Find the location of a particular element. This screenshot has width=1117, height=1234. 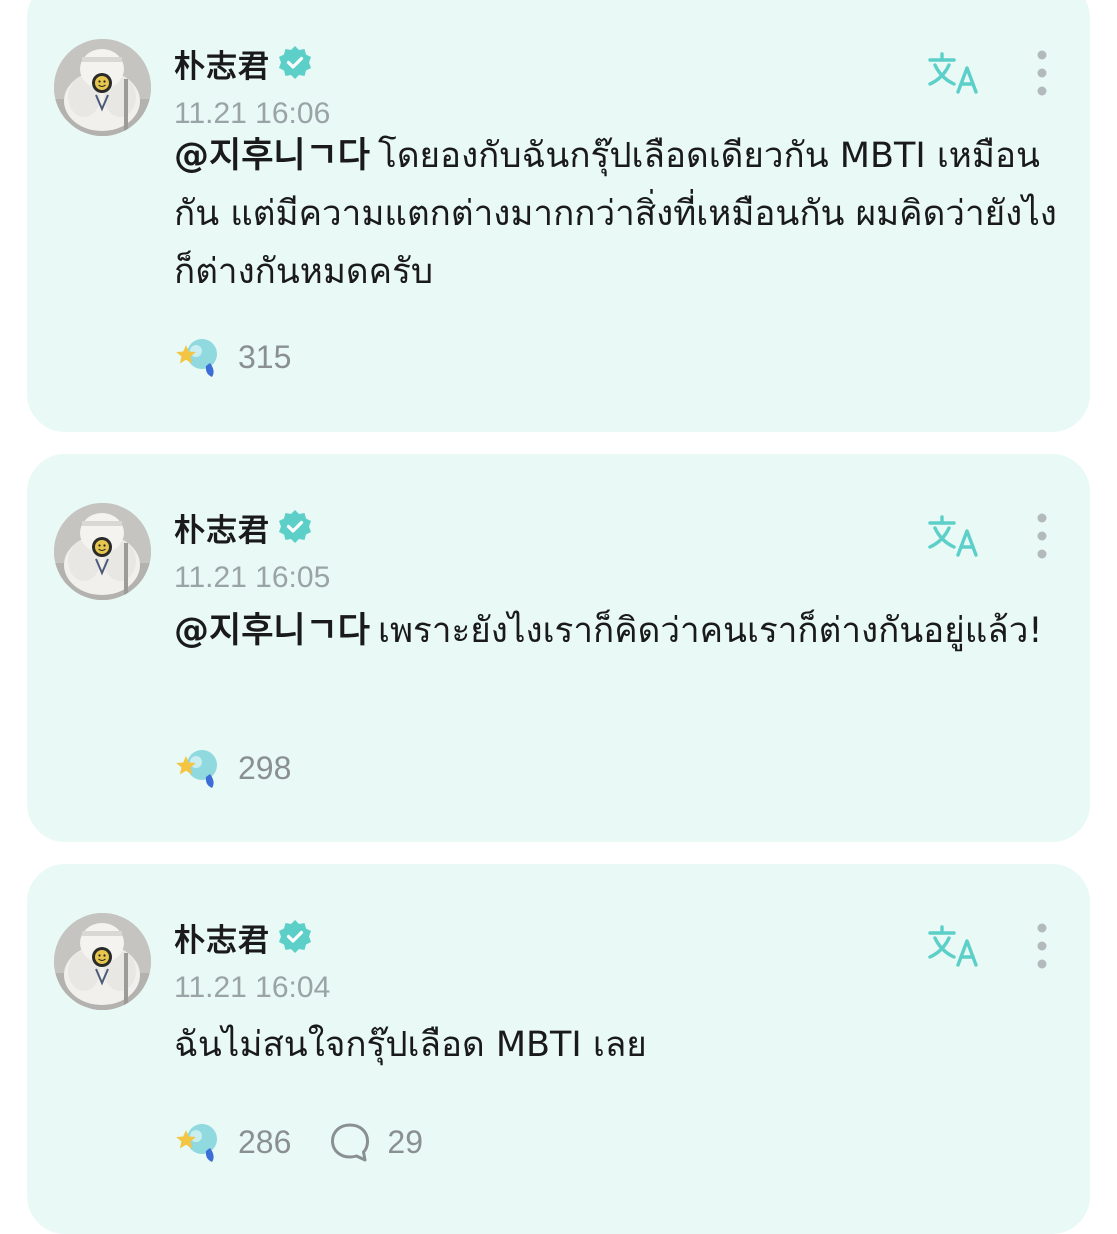

post-text: ฉันไม่สนใจกรุ๊ปเลือด MBTI เลย is located at coordinates (624, 1045).